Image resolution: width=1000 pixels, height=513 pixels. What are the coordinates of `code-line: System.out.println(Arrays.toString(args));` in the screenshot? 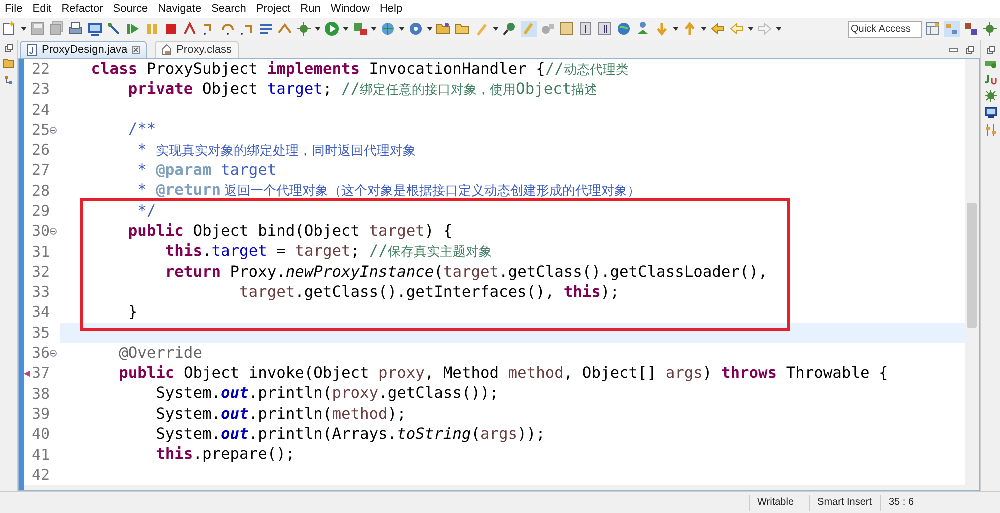 It's located at (350, 434).